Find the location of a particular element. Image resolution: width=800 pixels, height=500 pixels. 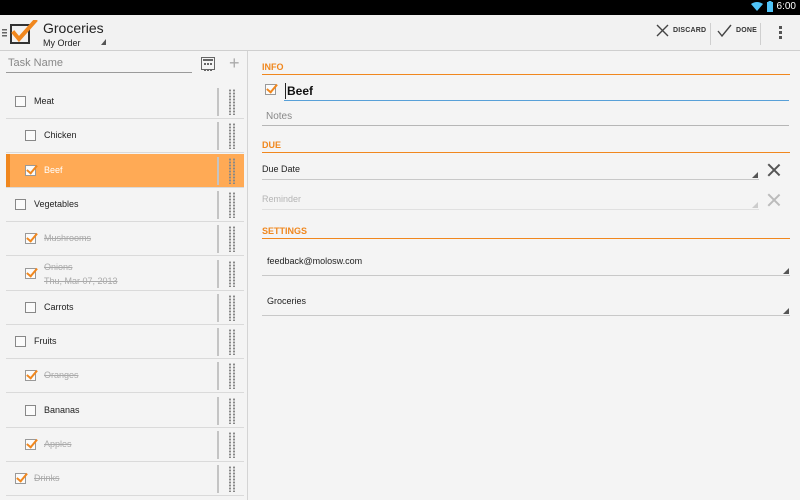

task-row: Meat is located at coordinates (124, 102).